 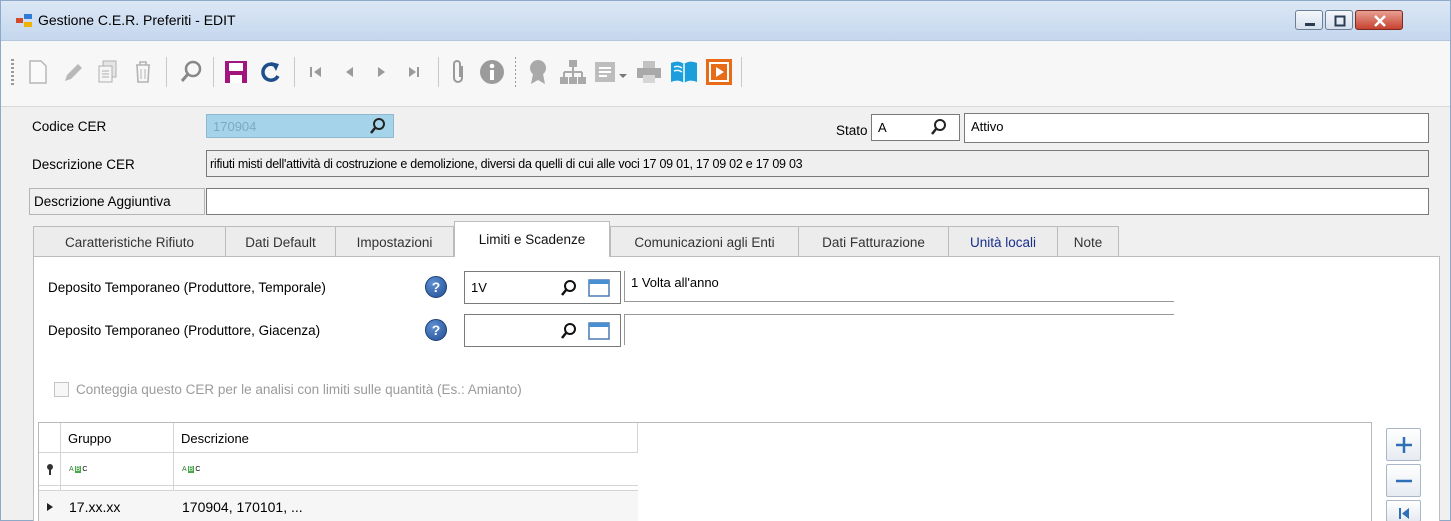 What do you see at coordinates (338, 505) in the screenshot?
I see `table-row` at bounding box center [338, 505].